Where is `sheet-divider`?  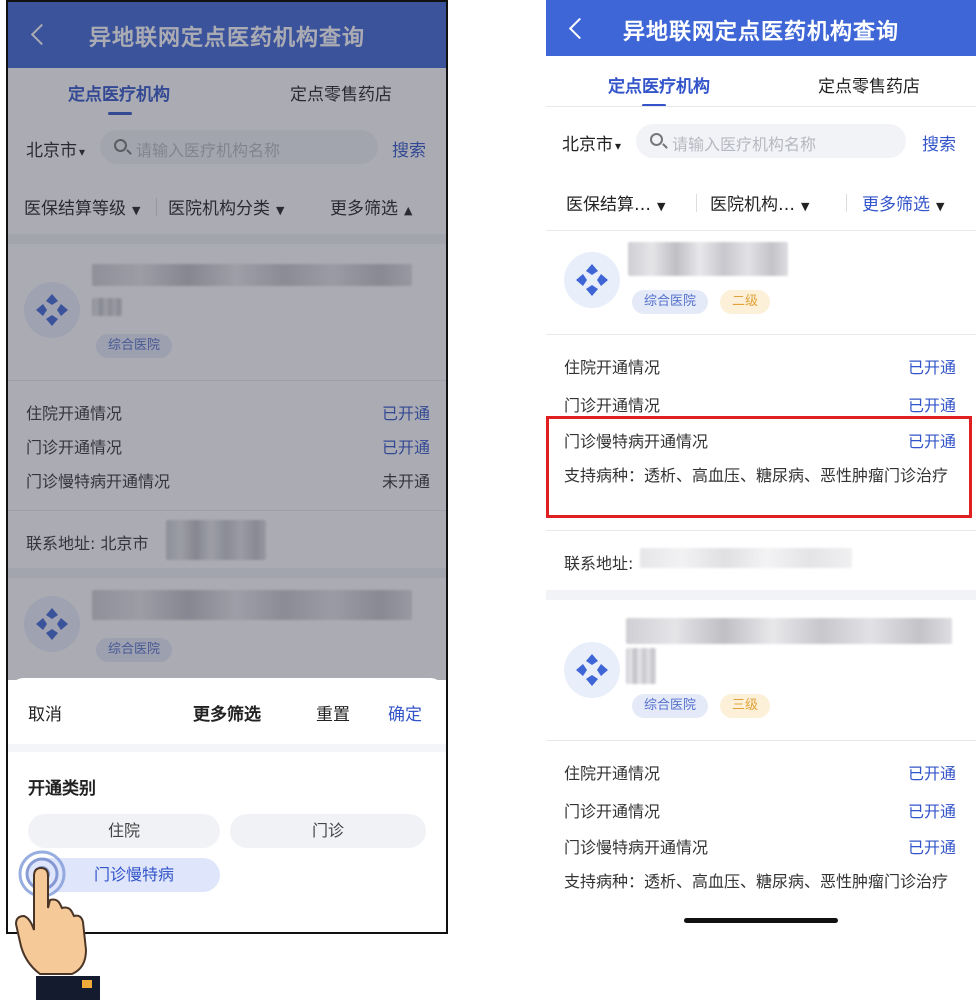 sheet-divider is located at coordinates (227, 748).